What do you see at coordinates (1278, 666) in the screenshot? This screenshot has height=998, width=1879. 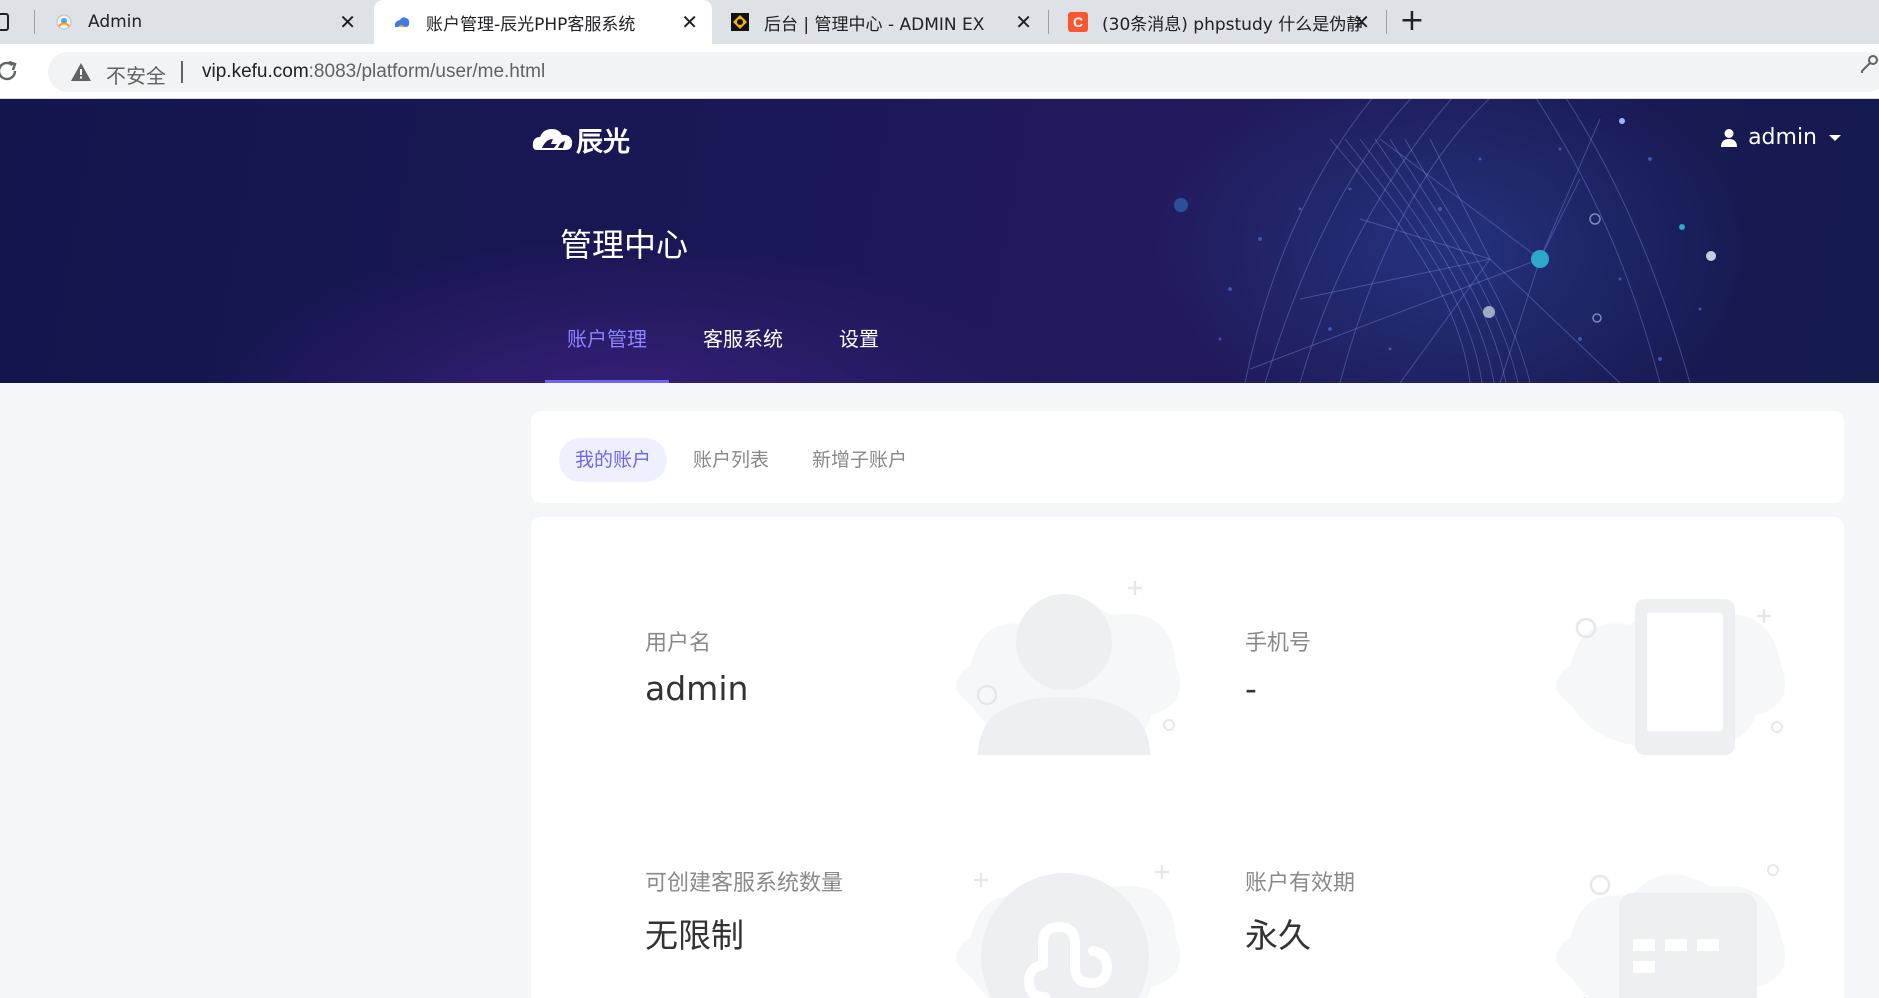 I see `info-phone: 手机号 -` at bounding box center [1278, 666].